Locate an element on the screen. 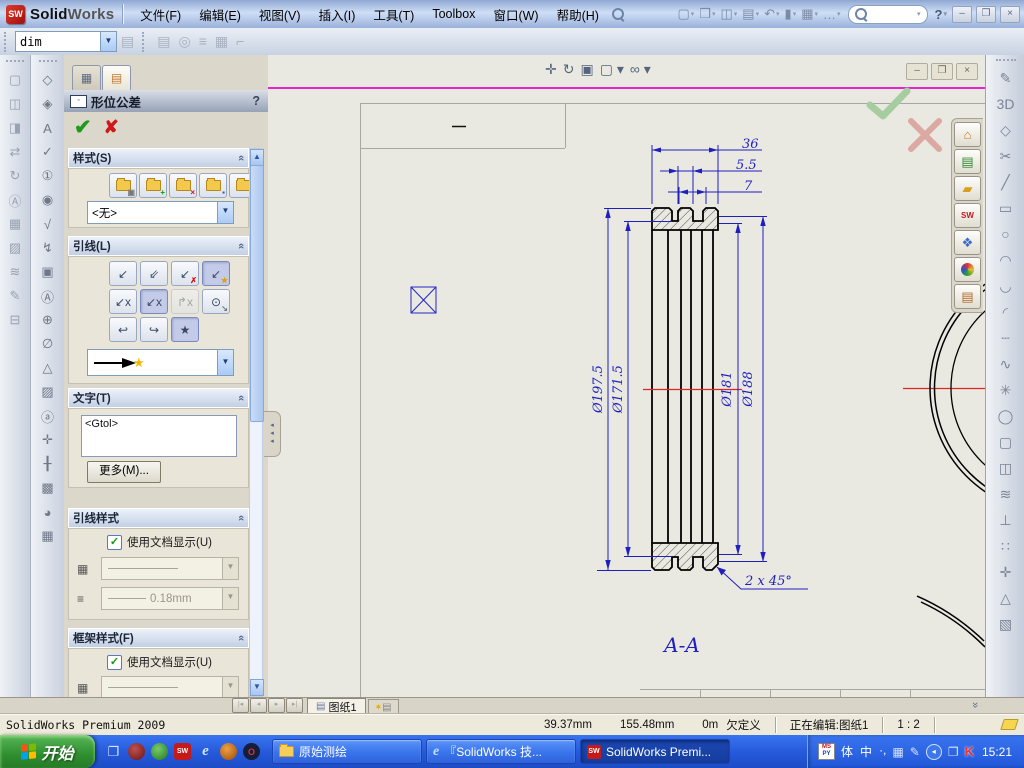 This screenshot has width=1024, height=768. browser-icon is located at coordinates (228, 751).